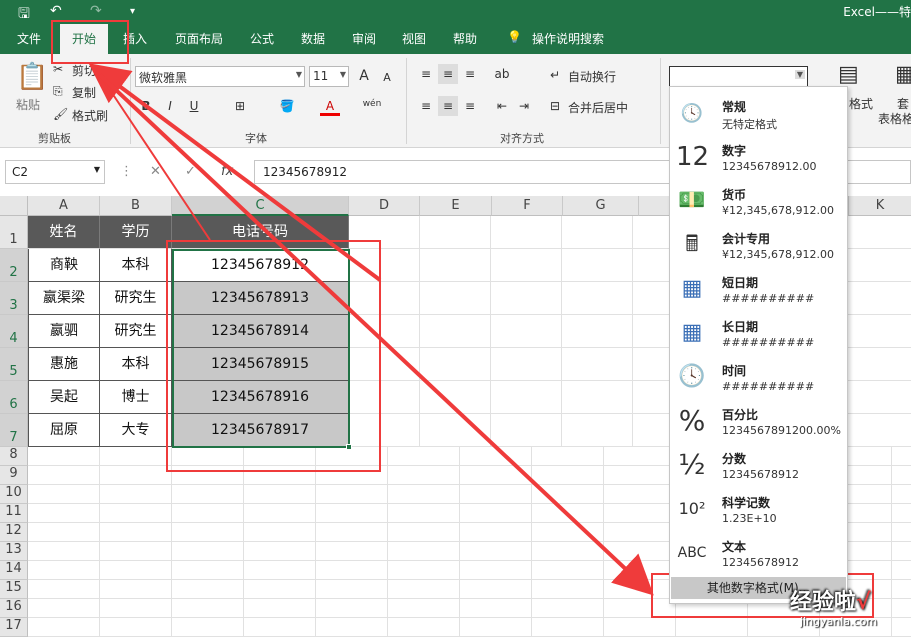  Describe the element at coordinates (601, 206) in the screenshot. I see `column-header-g: G` at that location.